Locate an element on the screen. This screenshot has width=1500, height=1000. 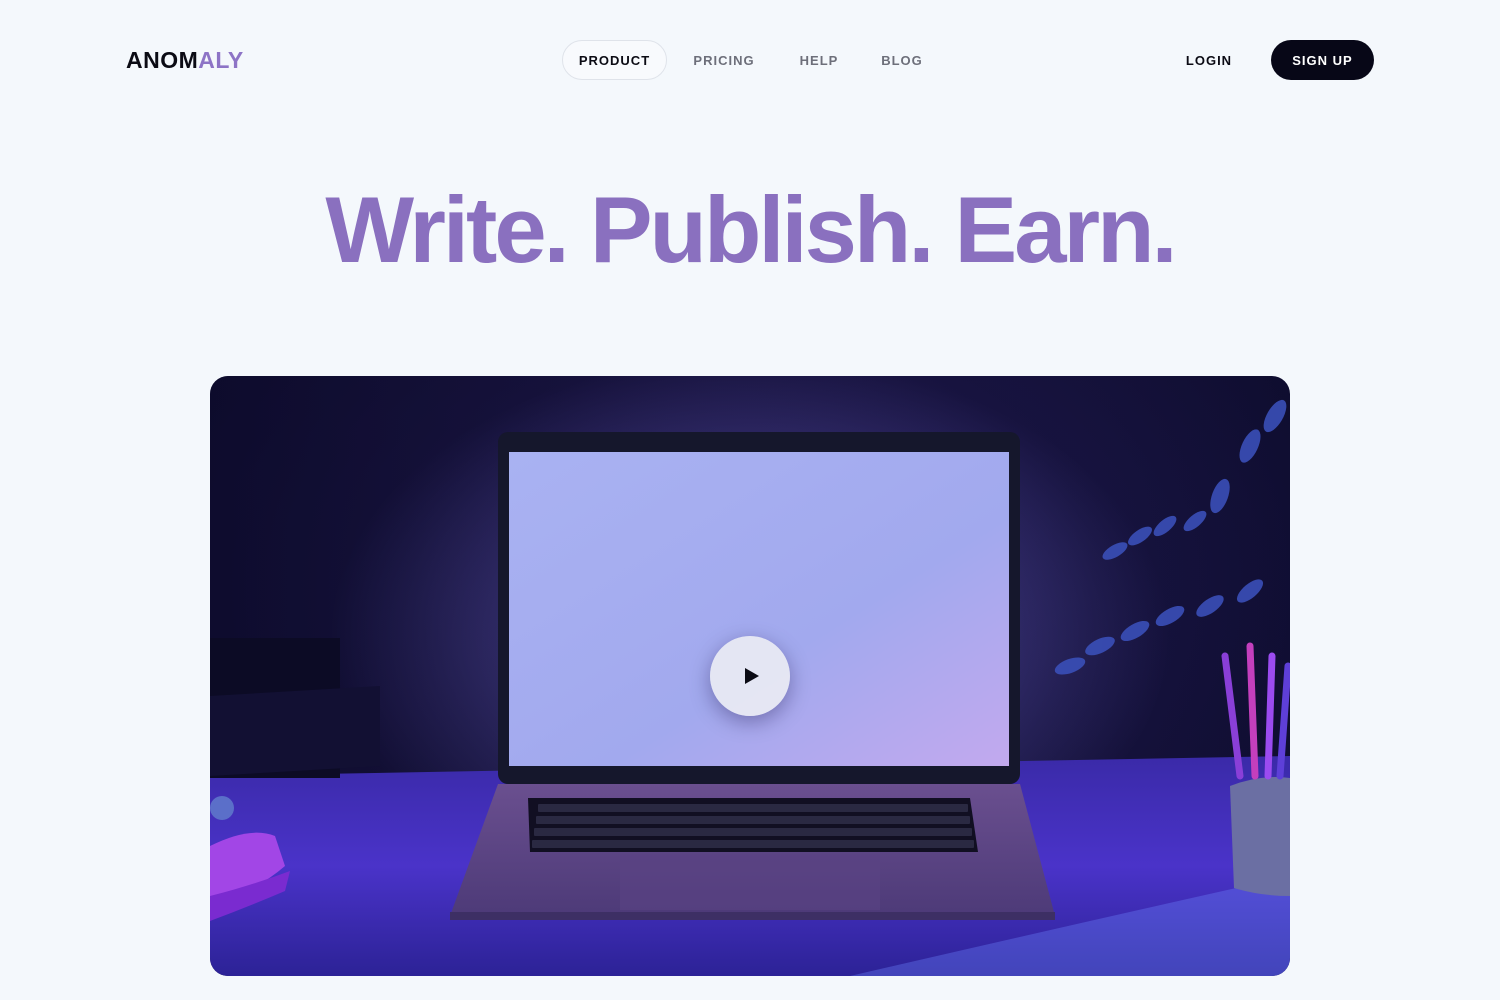
nav-item-pricing: PRICING is located at coordinates (724, 60).